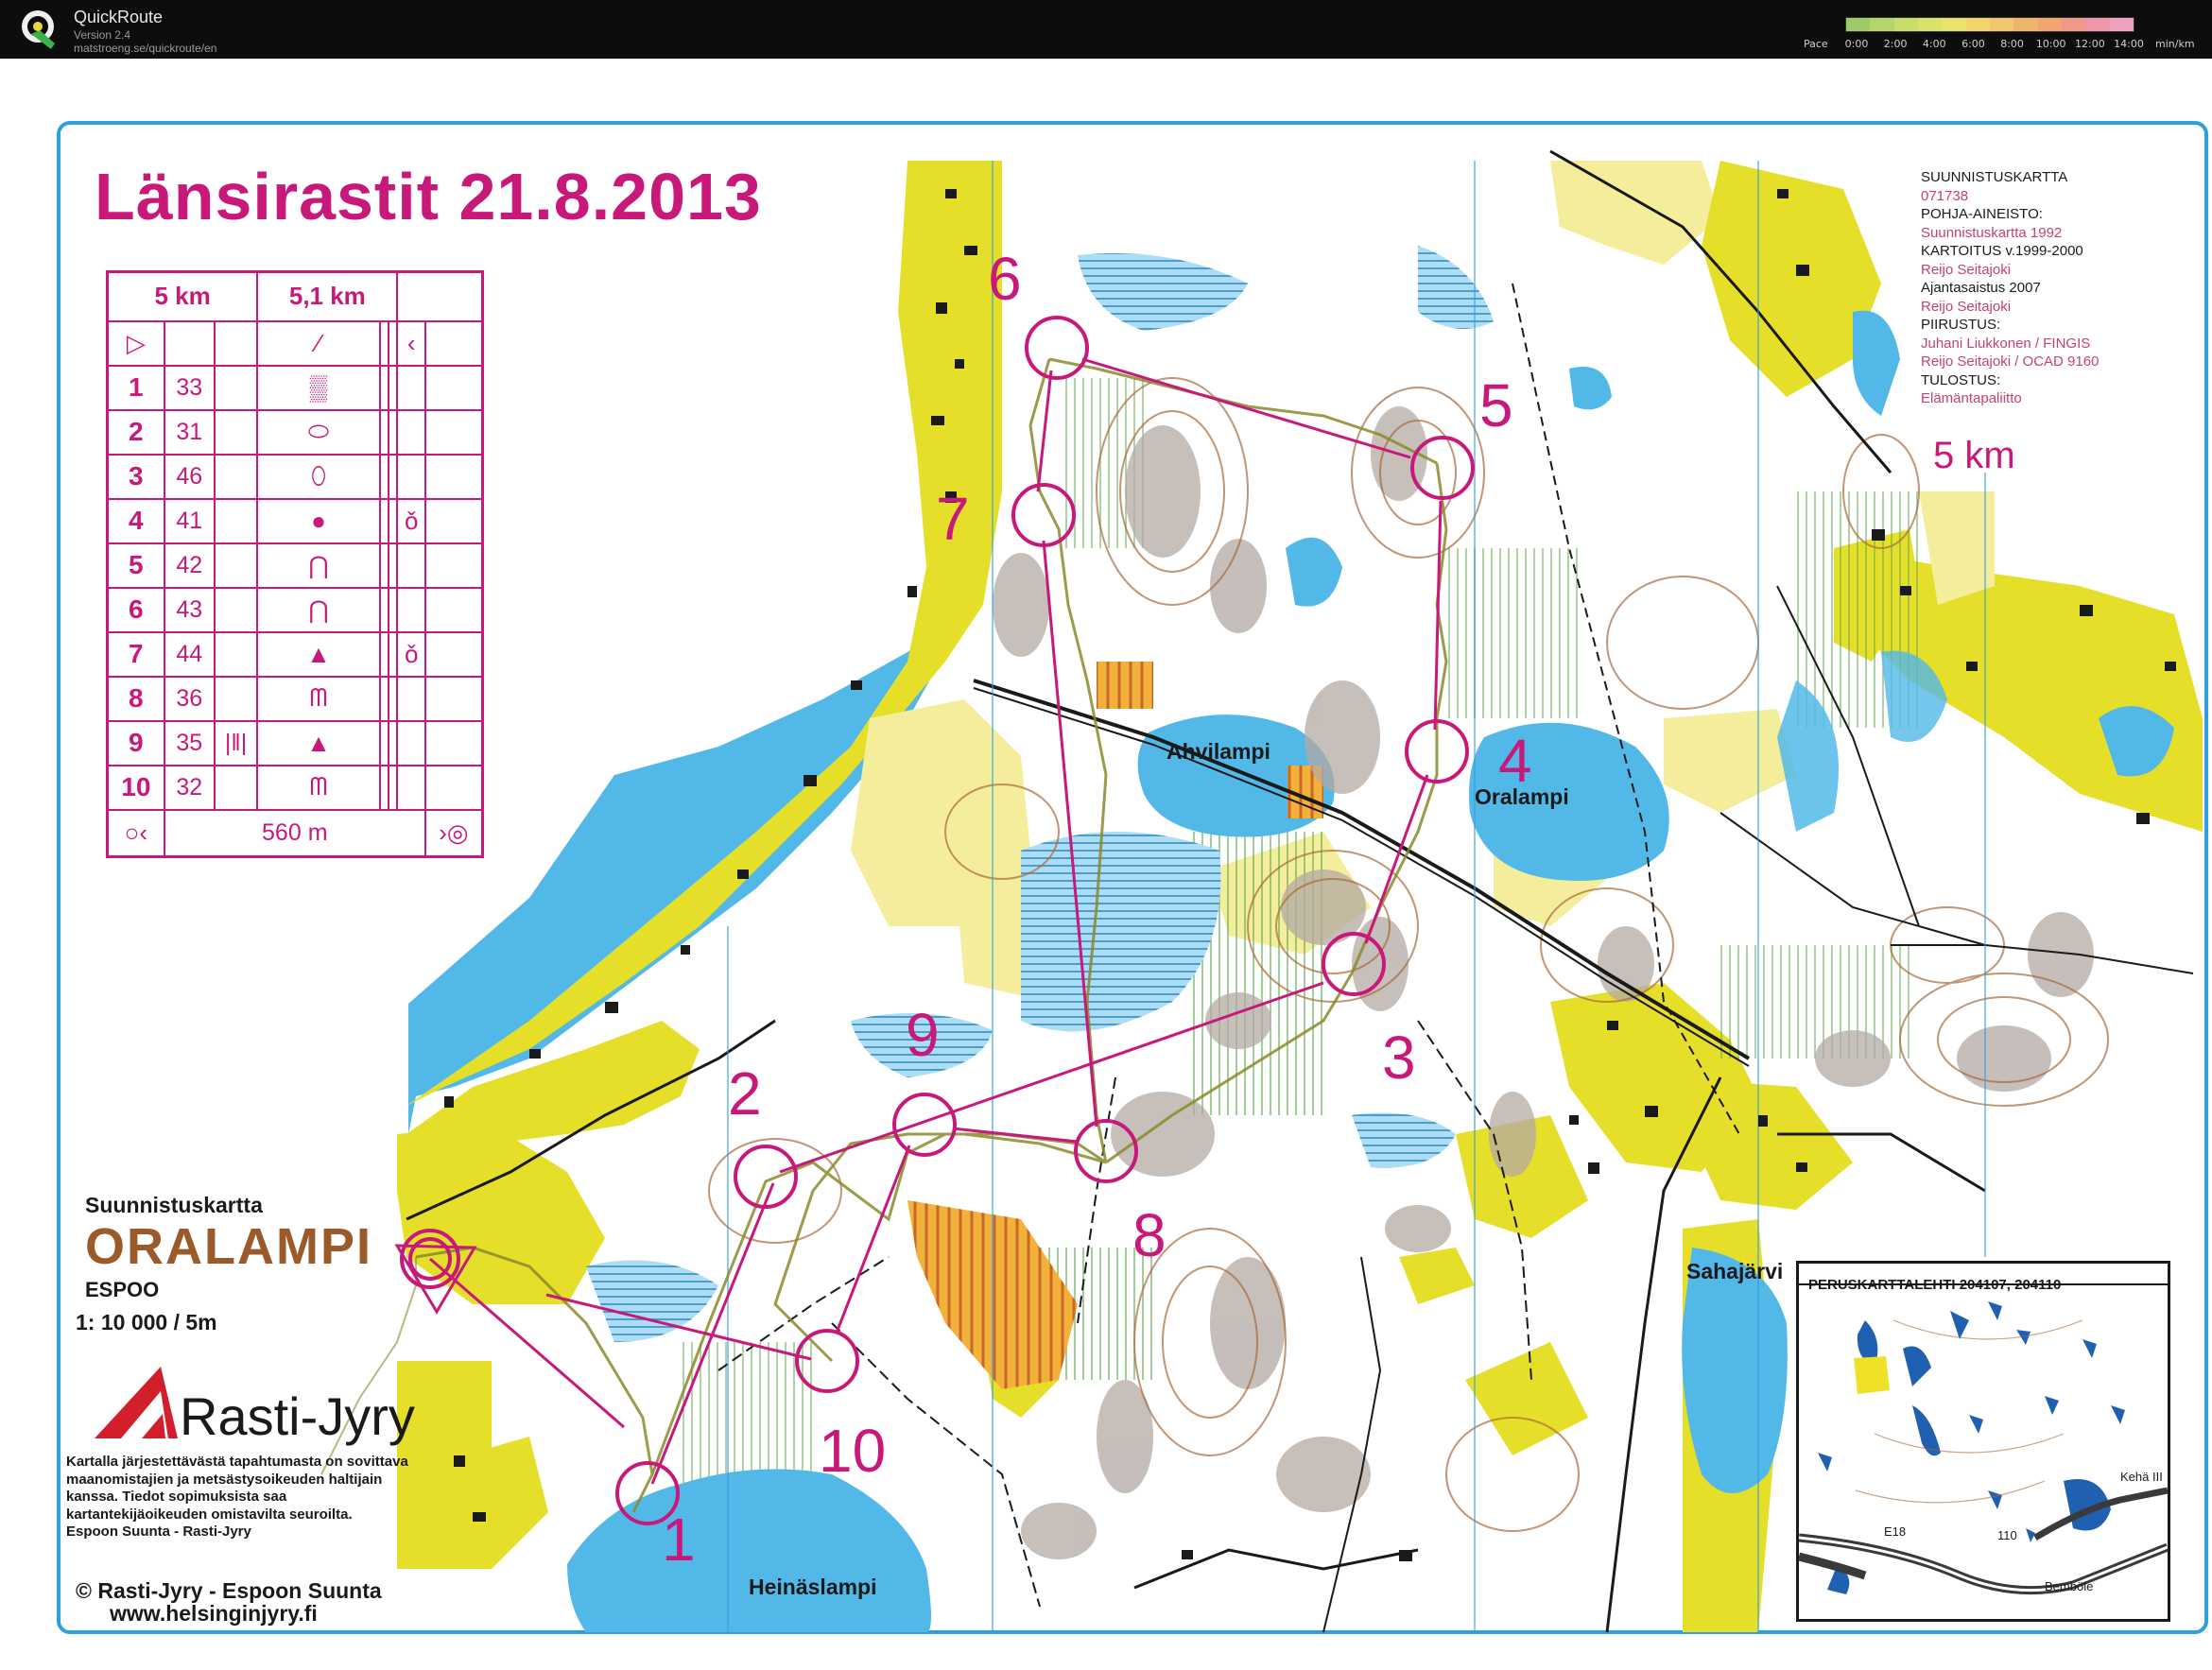 The width and height of the screenshot is (2212, 1670). Describe the element at coordinates (852, 1451) in the screenshot. I see `control-number-10: 10` at that location.